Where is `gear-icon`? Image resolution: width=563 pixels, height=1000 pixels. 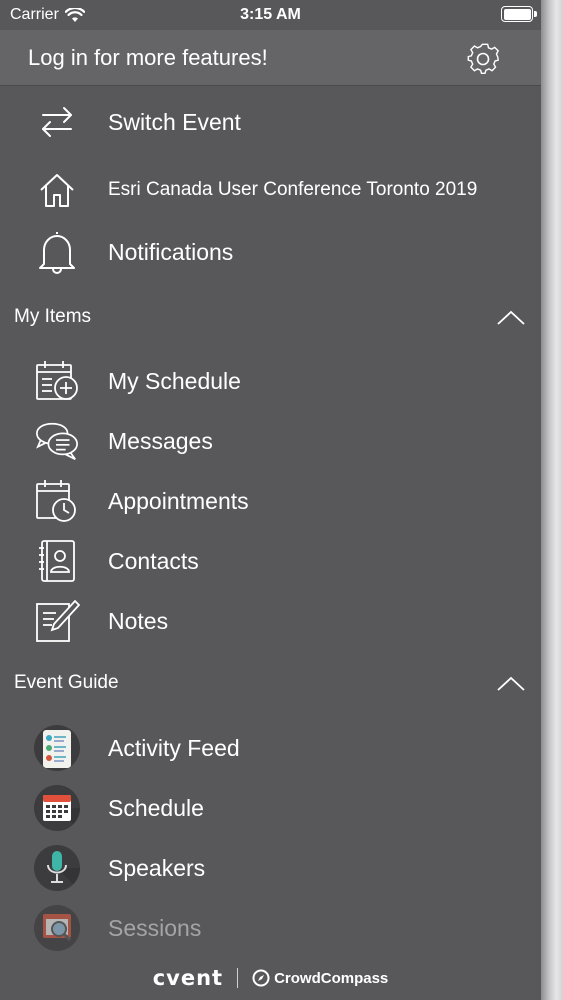
gear-icon is located at coordinates (483, 59).